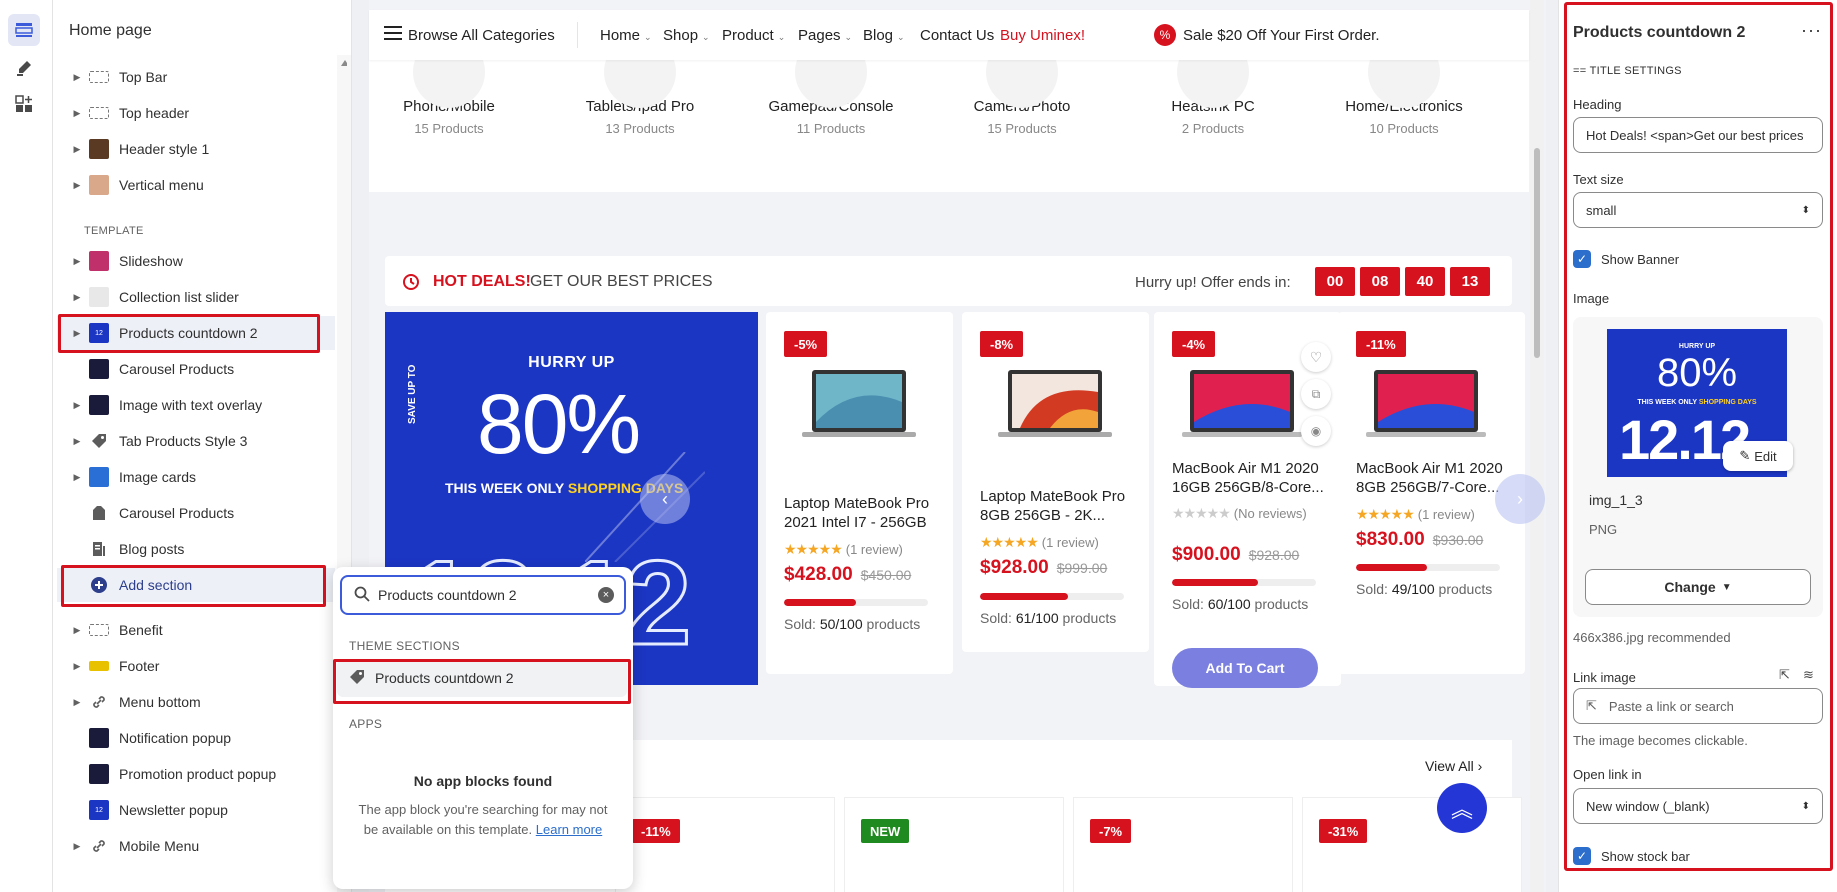  Describe the element at coordinates (196, 738) in the screenshot. I see `sidebar-item-notification-popup: Notification popup` at that location.